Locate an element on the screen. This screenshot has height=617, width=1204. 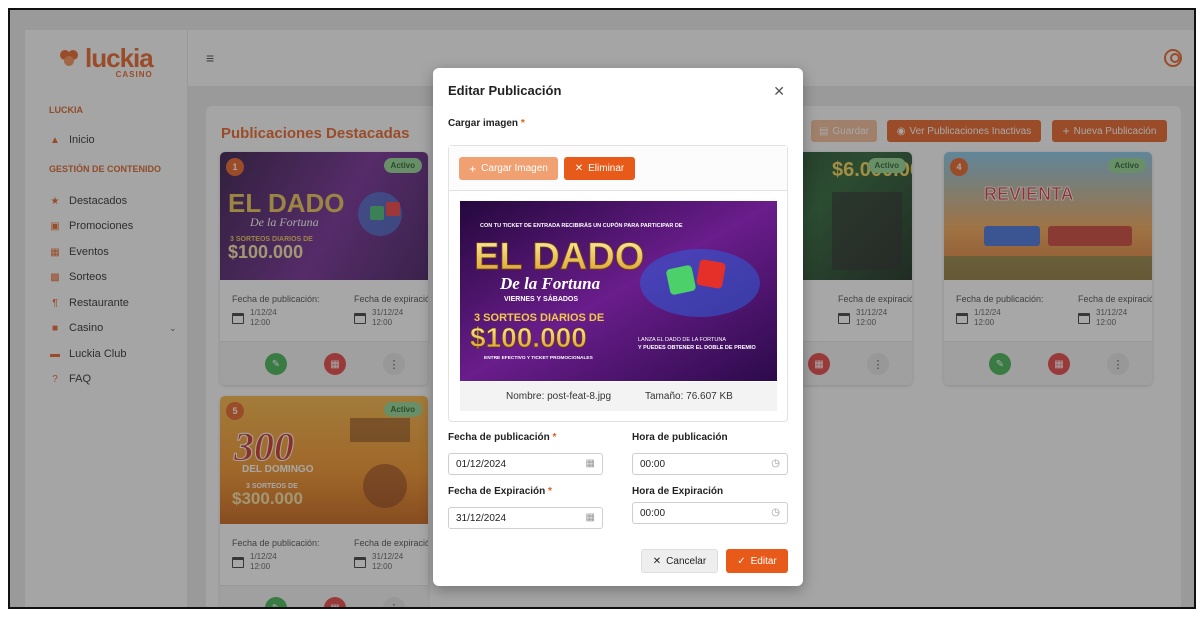
dialog-title: Editar Publicación is located at coordinates (505, 90).